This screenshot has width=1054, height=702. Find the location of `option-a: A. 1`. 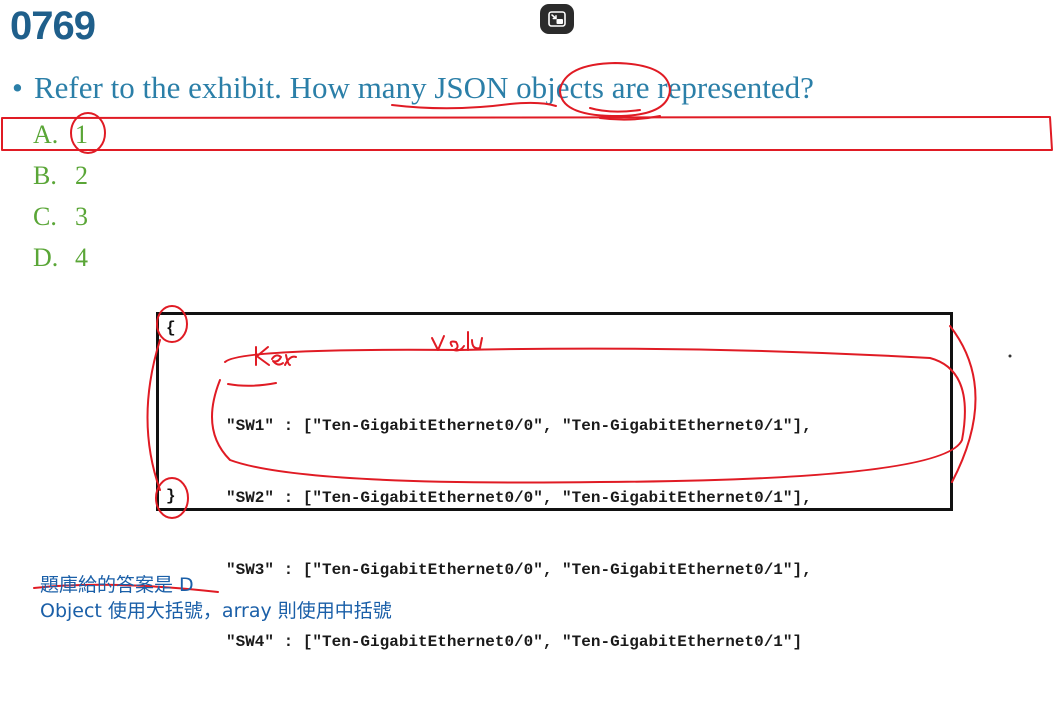

option-a: A. 1 is located at coordinates (60, 134).